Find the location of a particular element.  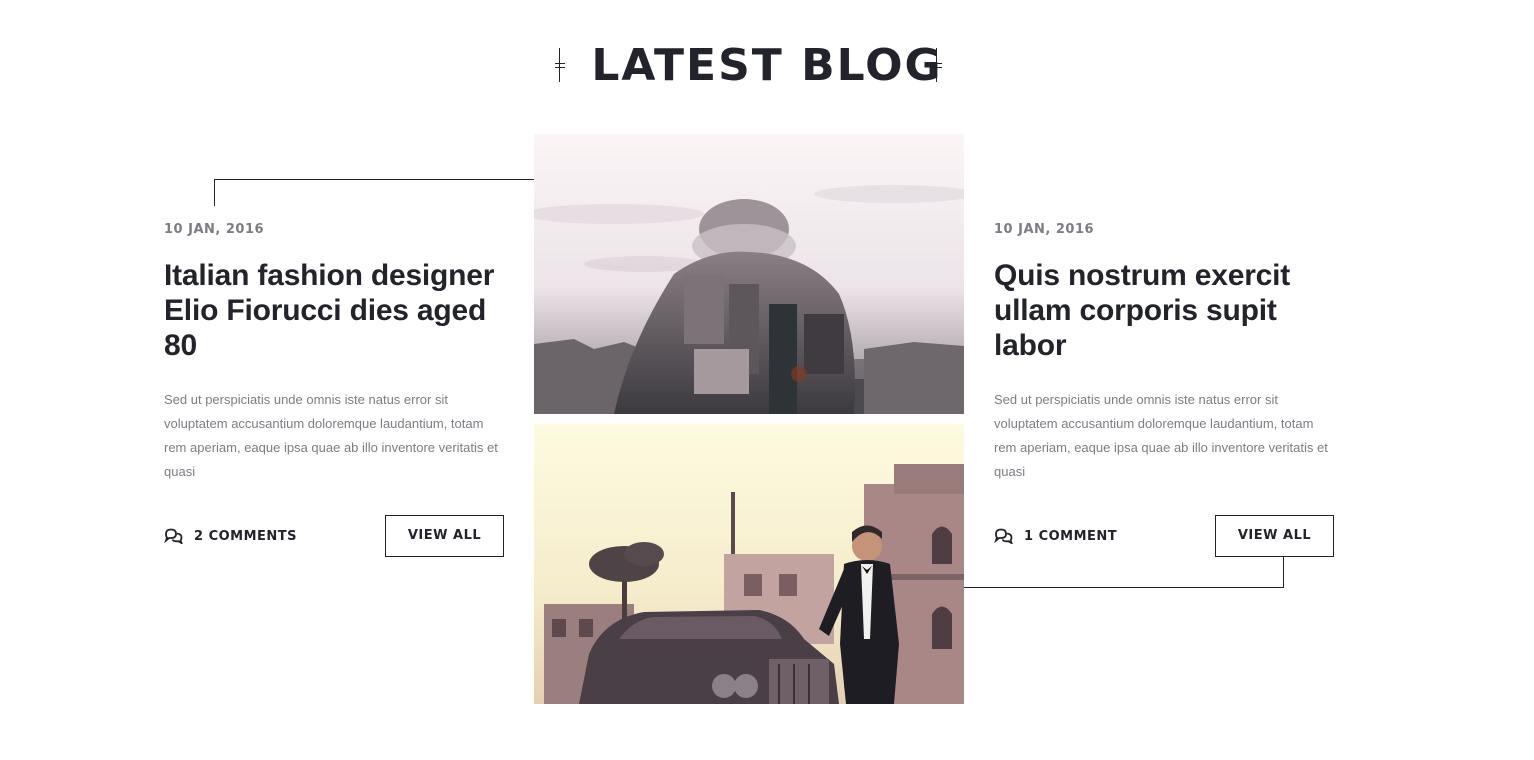

comments-count: 2 COMMENTS is located at coordinates (246, 536).